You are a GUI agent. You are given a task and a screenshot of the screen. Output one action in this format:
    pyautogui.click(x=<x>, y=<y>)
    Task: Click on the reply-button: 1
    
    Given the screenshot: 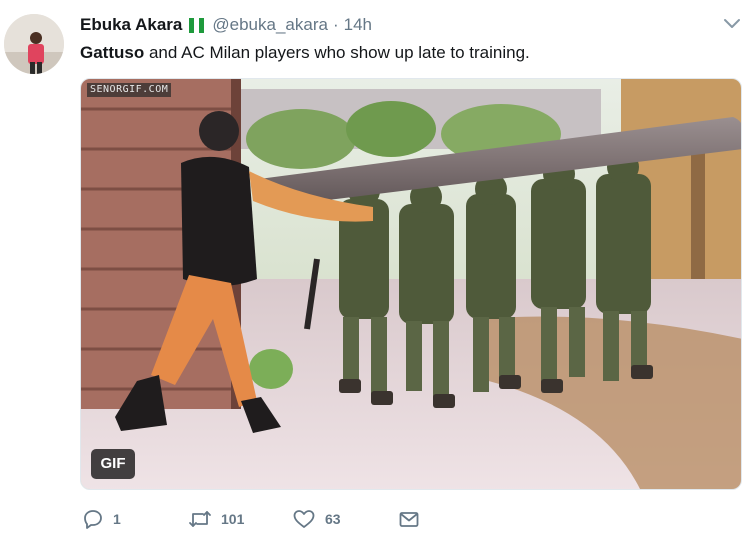 What is the action you would take?
    pyautogui.click(x=101, y=519)
    